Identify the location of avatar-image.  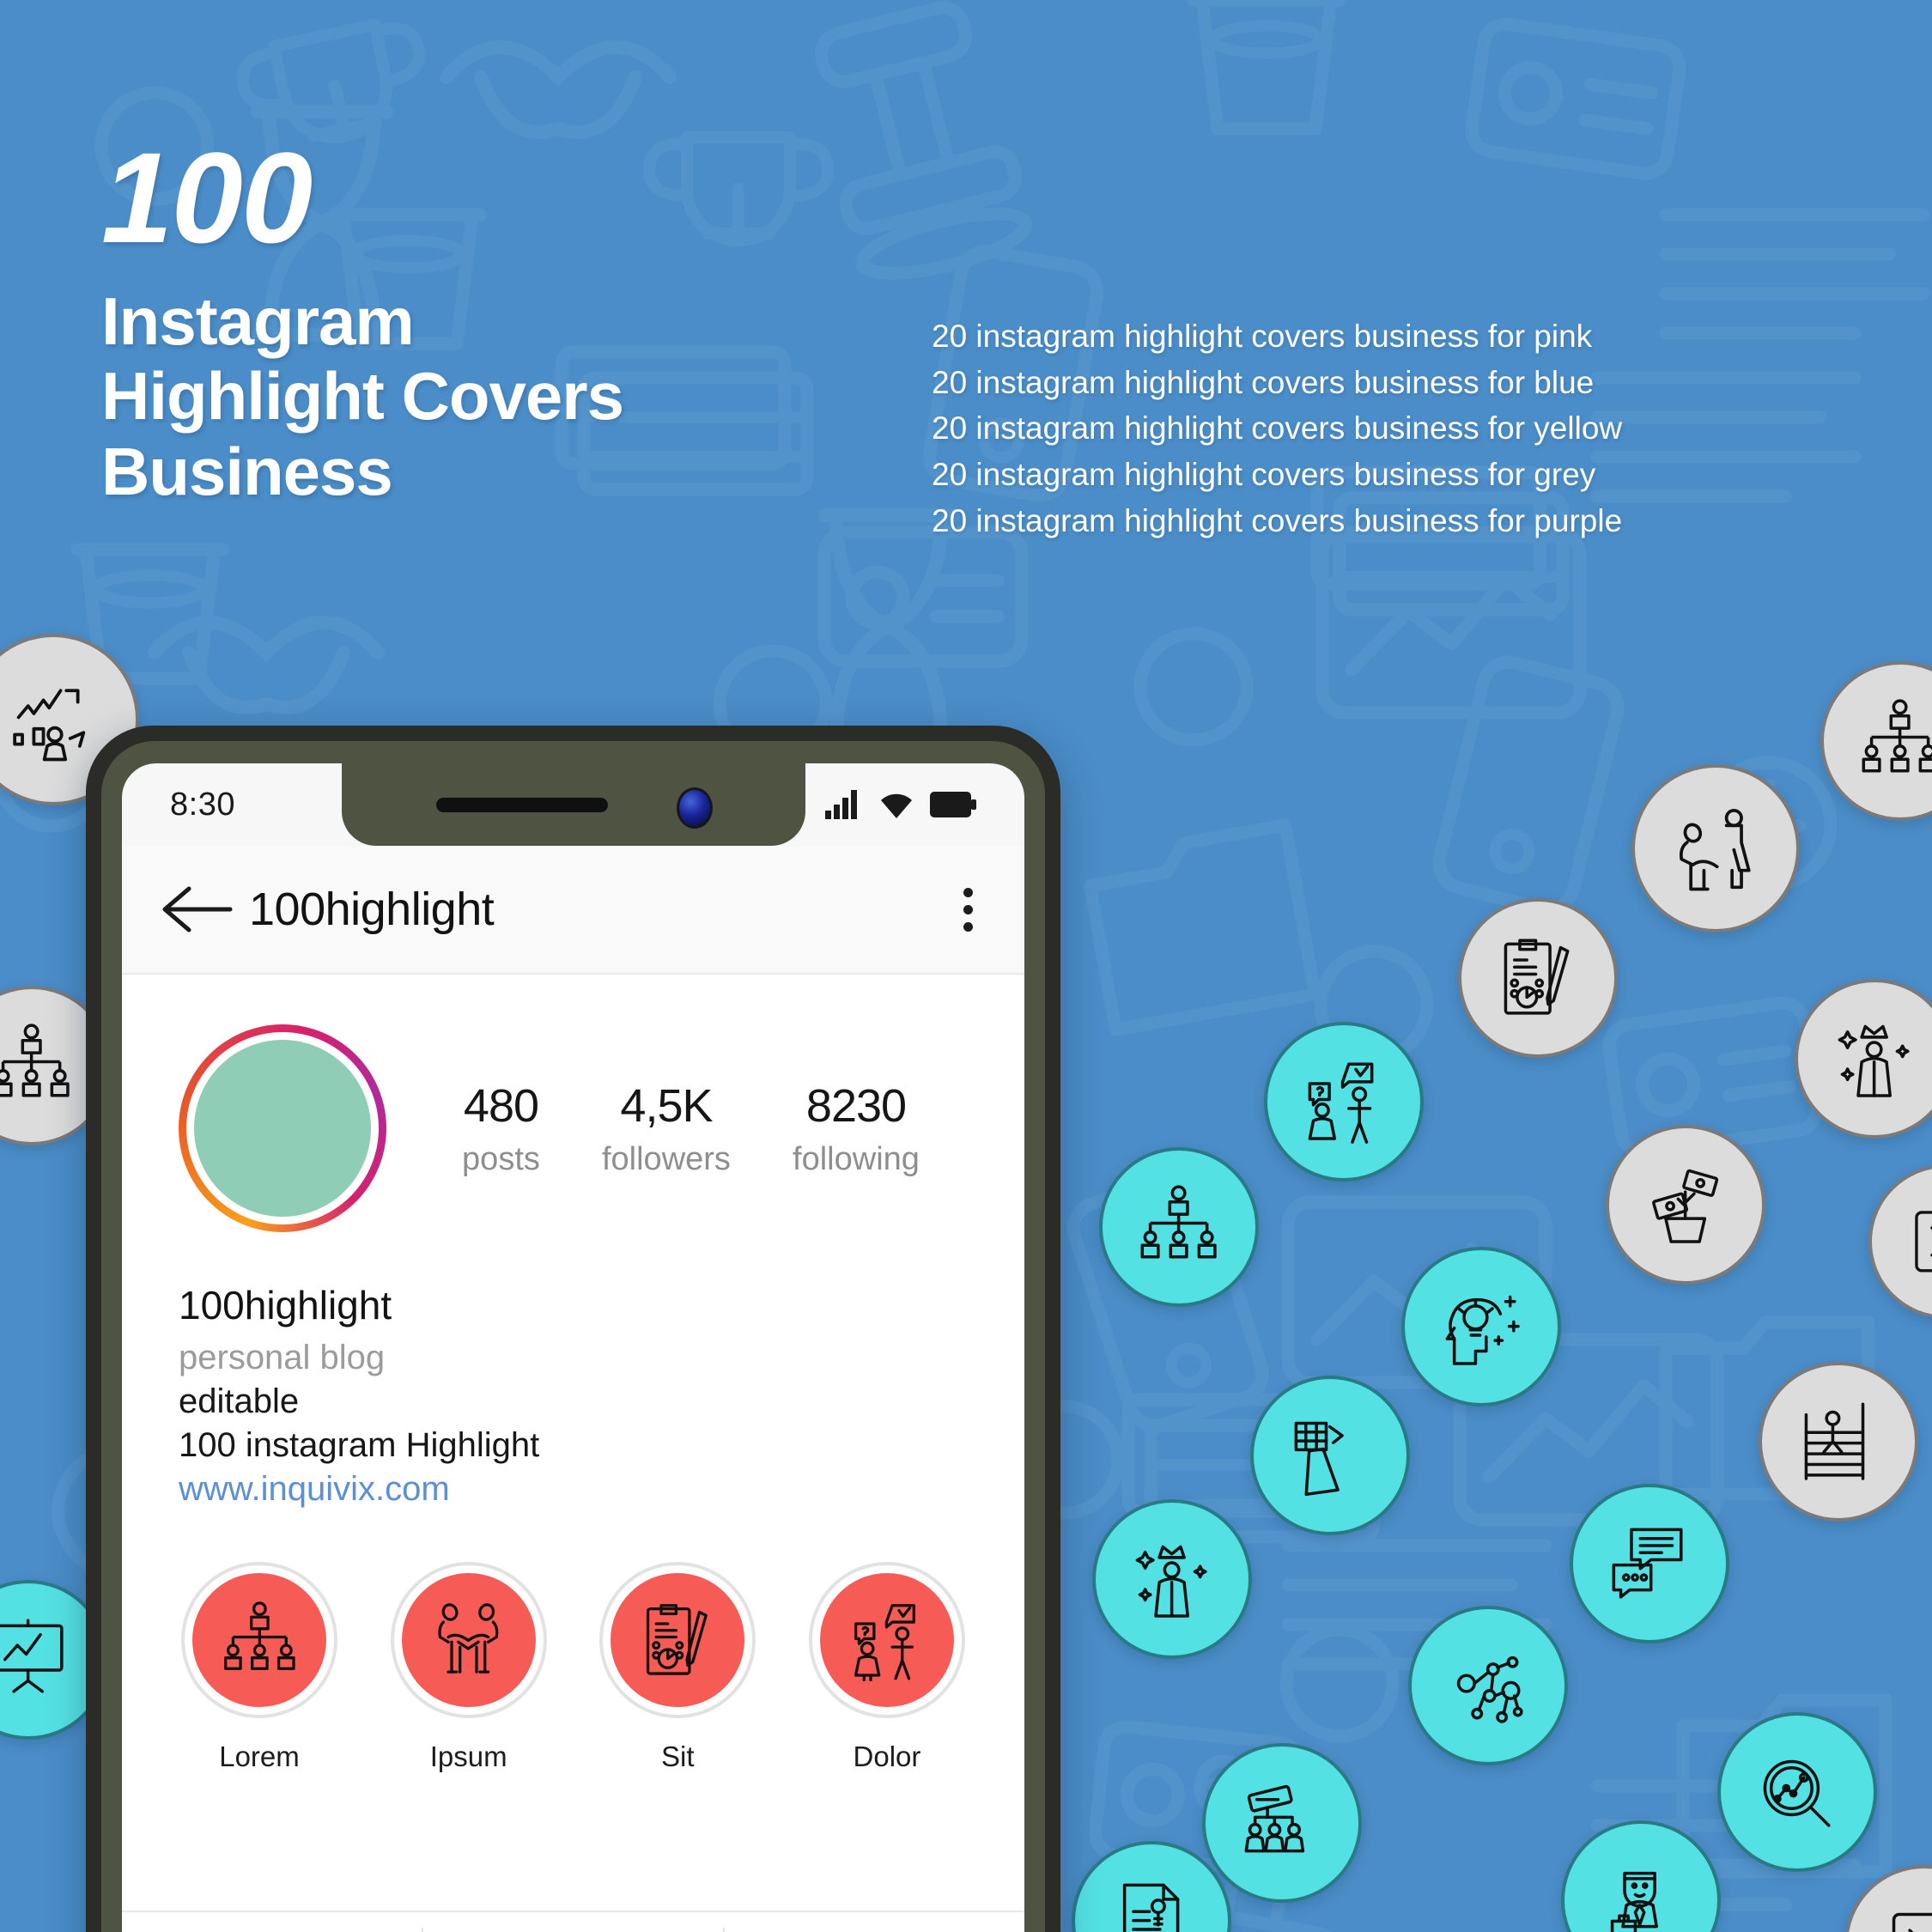
(282, 1129).